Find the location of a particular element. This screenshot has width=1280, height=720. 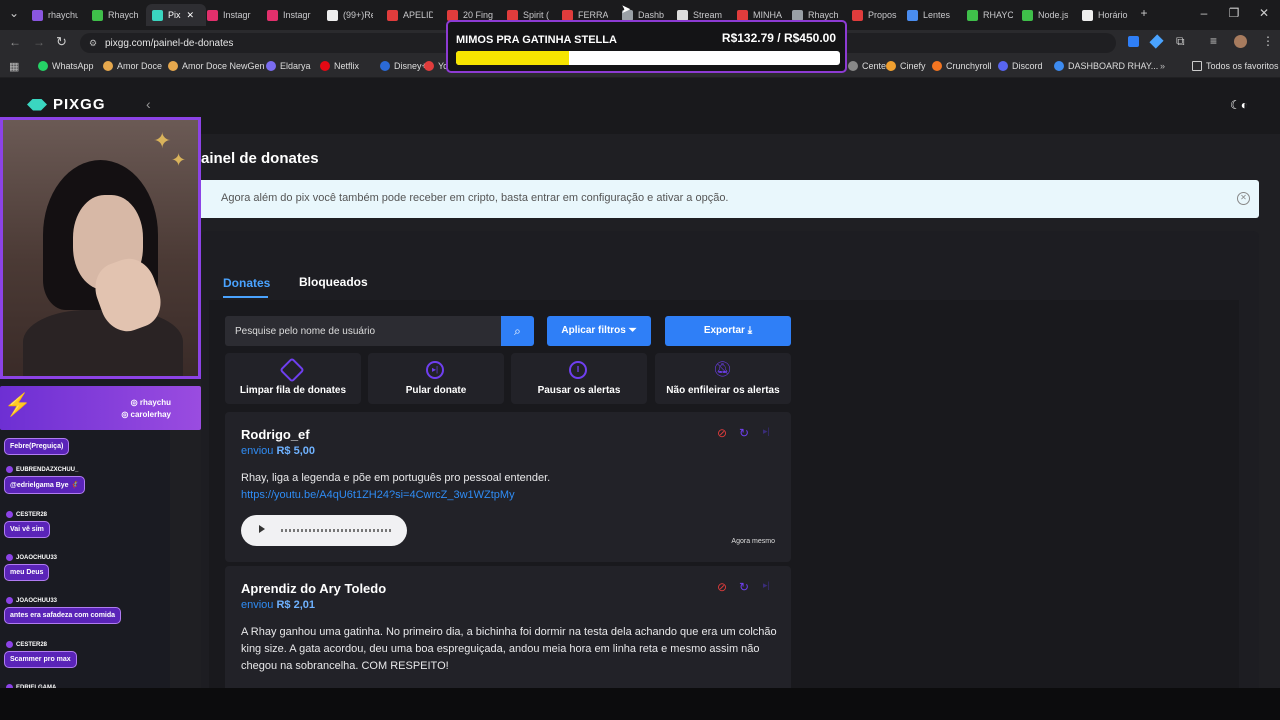

bookmark-item: Cinefy is located at coordinates (906, 66).